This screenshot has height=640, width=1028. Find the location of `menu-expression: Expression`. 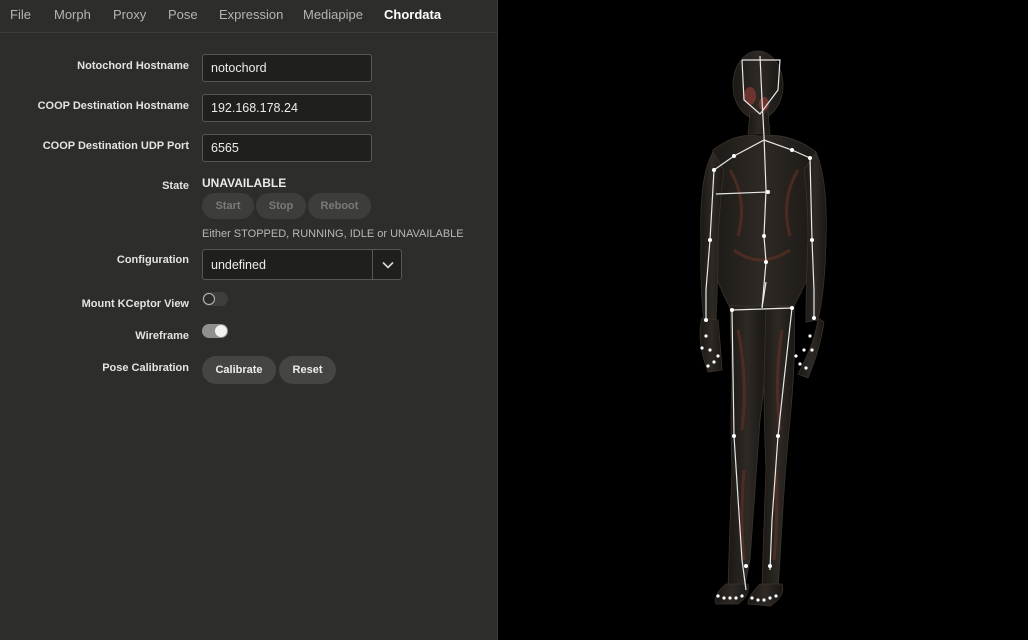

menu-expression: Expression is located at coordinates (251, 14).